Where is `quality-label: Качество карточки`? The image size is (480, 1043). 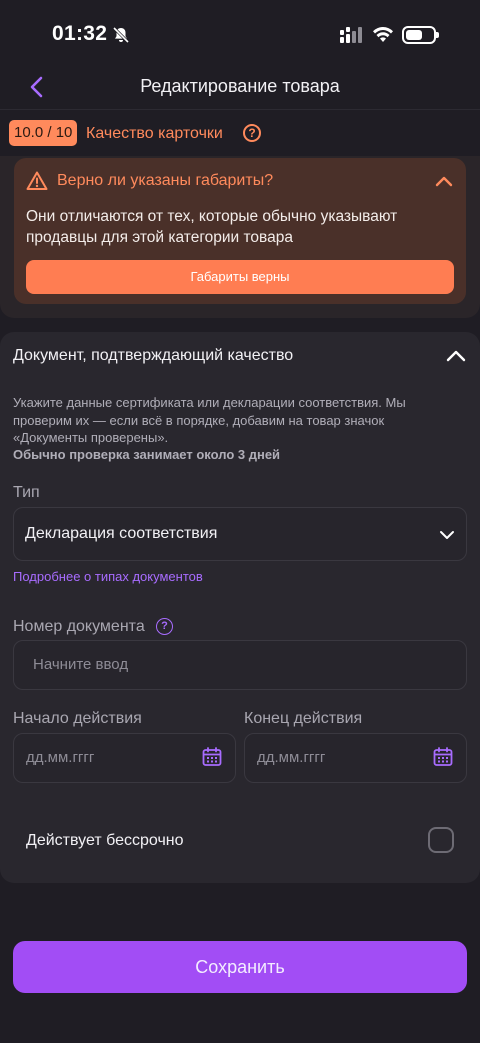
quality-label: Качество карточки is located at coordinates (154, 134).